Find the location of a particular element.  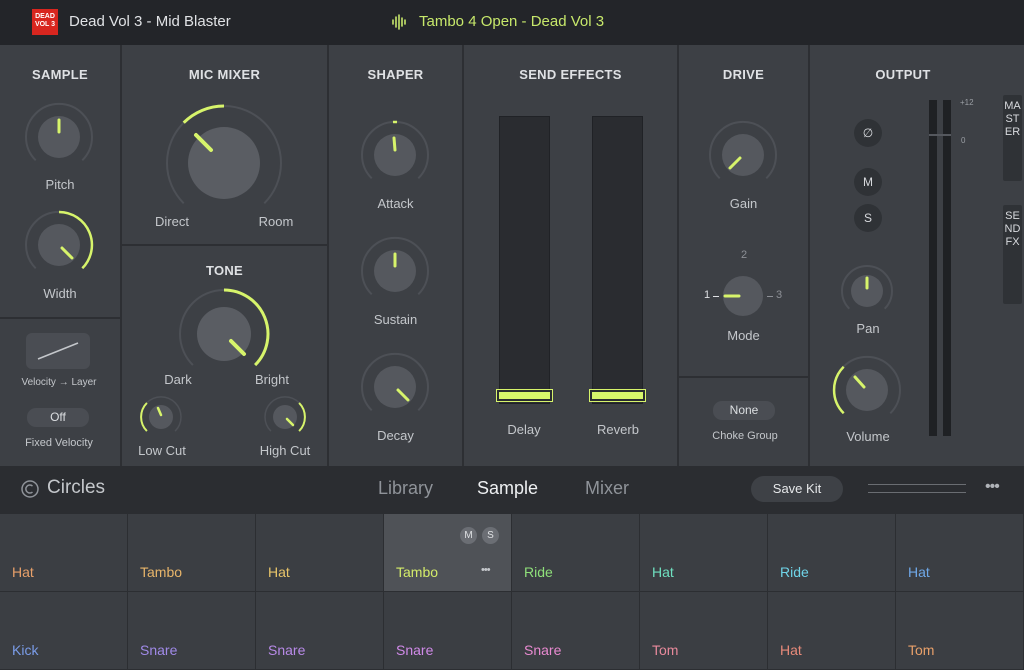

level-meter-left is located at coordinates (933, 268).